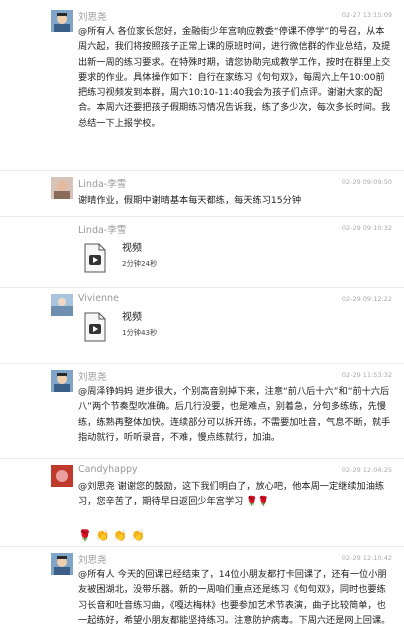 The height and width of the screenshot is (640, 404). What do you see at coordinates (366, 299) in the screenshot?
I see `message-time: 02-29 09:12:22` at bounding box center [366, 299].